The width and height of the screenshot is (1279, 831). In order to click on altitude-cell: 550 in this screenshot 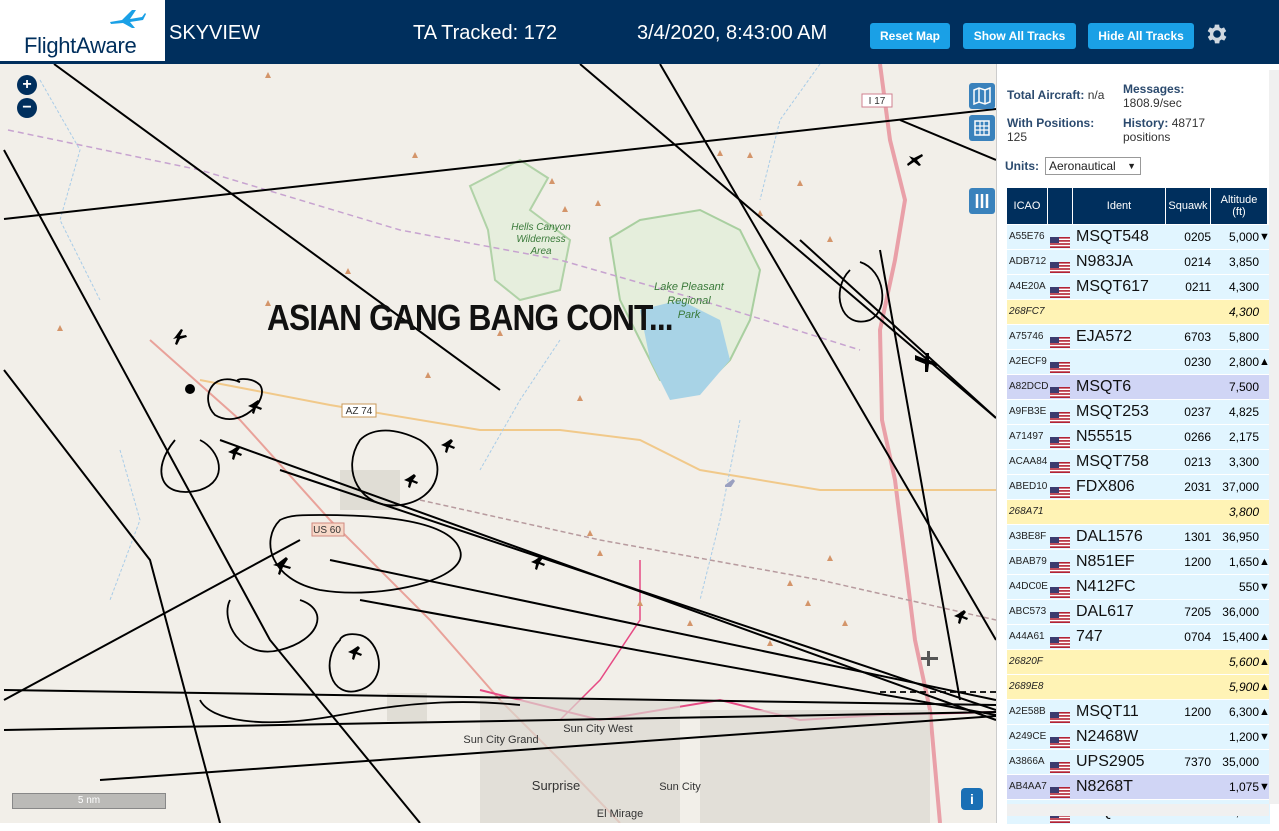, I will do `click(1248, 587)`.